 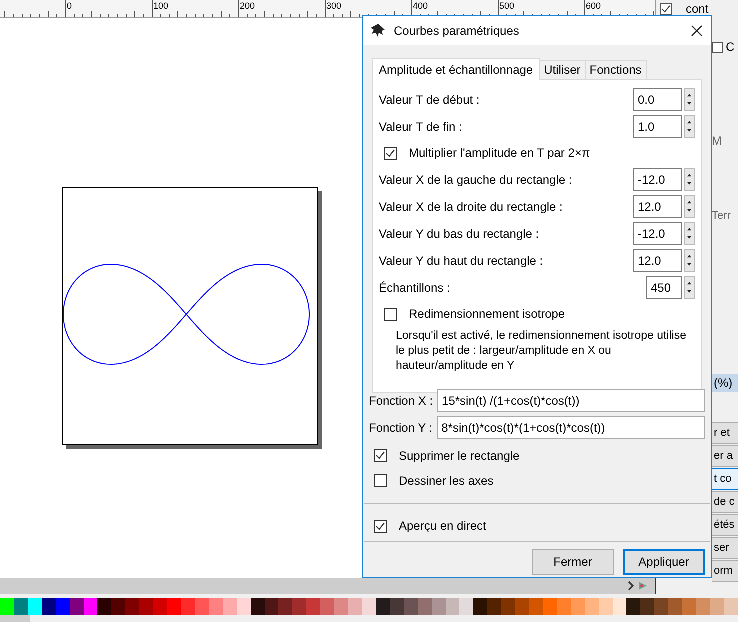 What do you see at coordinates (456, 69) in the screenshot?
I see `tab: Amplitude et échantillonnage` at bounding box center [456, 69].